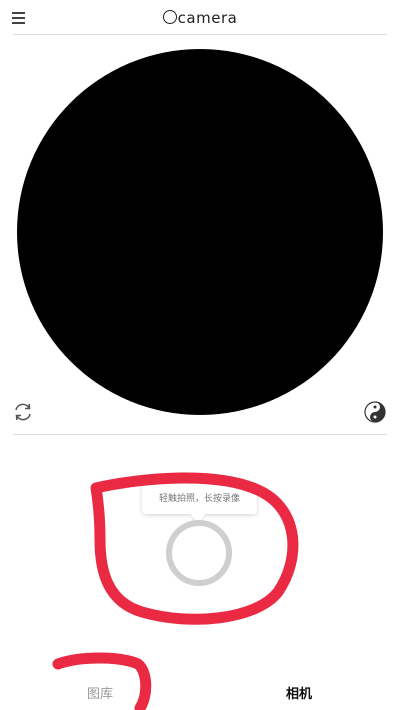  I want to click on circle-logo-icon, so click(169, 17).